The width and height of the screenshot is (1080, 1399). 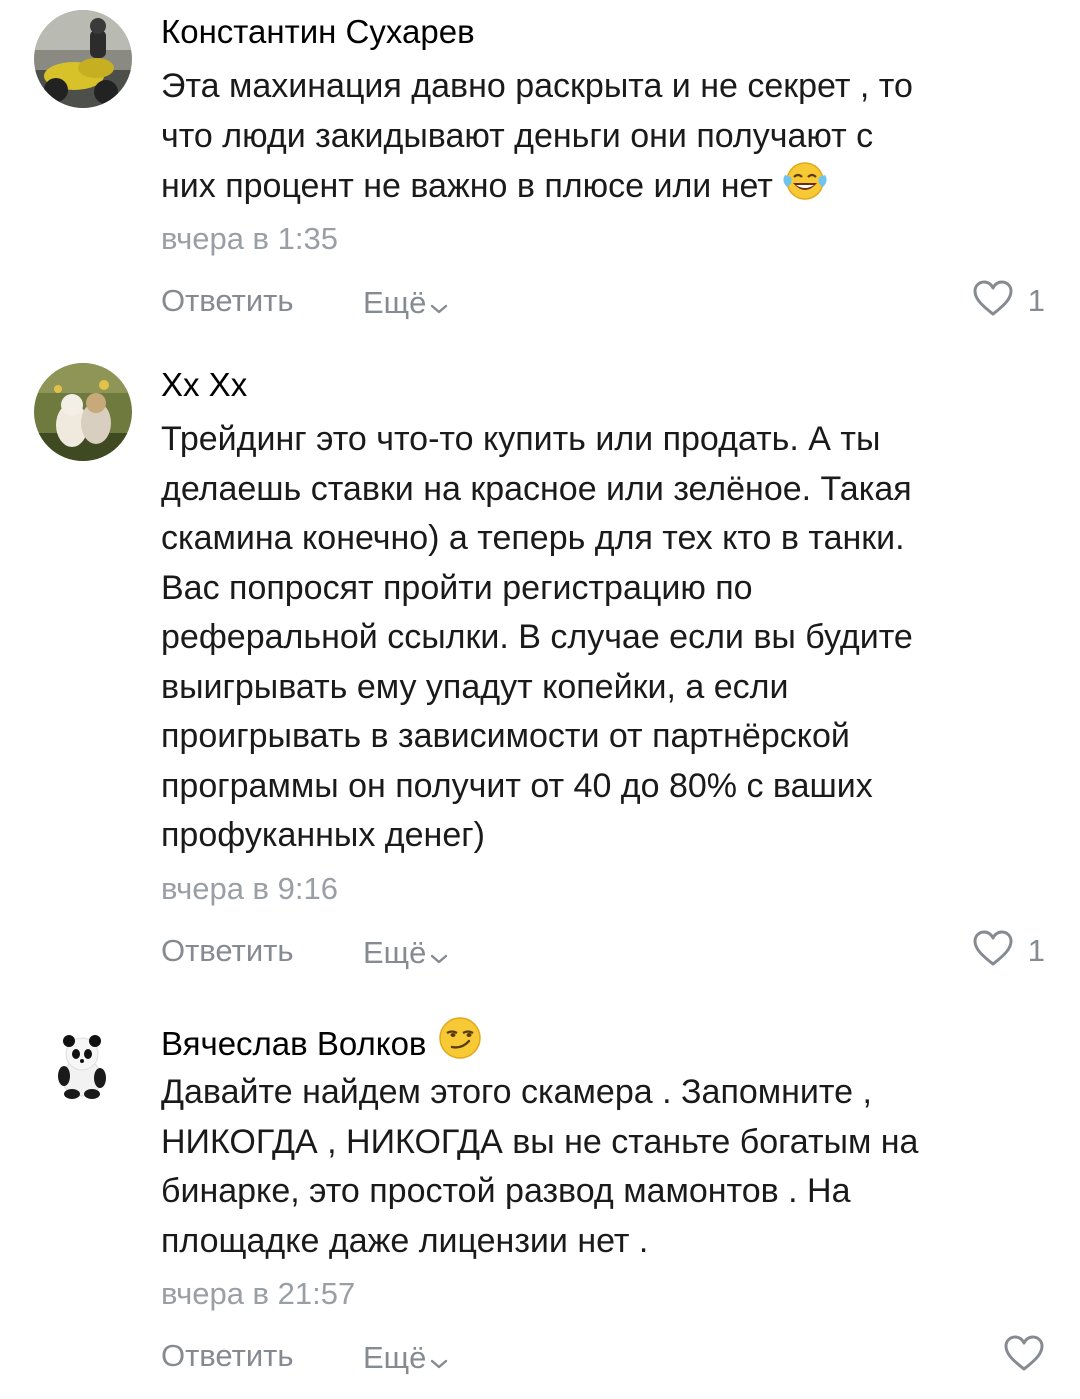 I want to click on comment-timestamp: вчера в 9:16, so click(x=249, y=888).